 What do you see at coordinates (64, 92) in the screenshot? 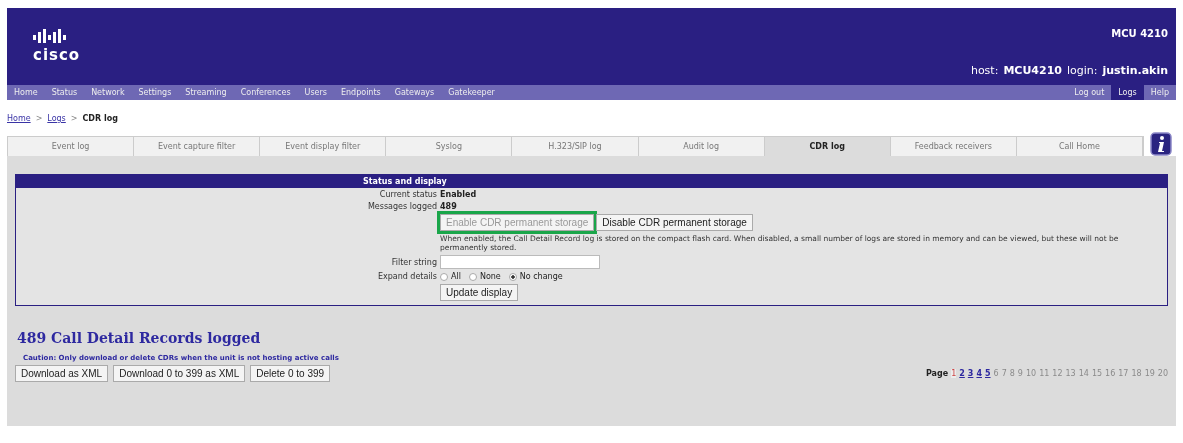
I see `nav-link: Status` at bounding box center [64, 92].